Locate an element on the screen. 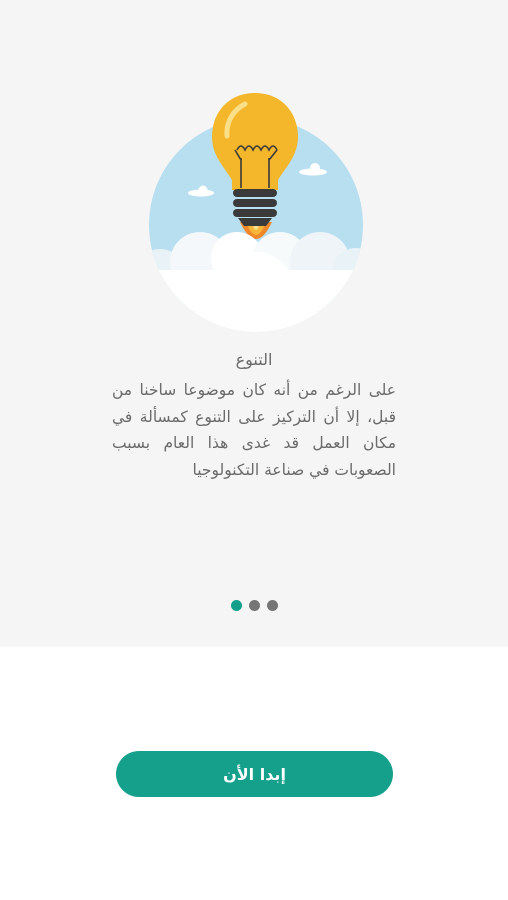 This screenshot has width=508, height=900. slide-title: التنوع is located at coordinates (254, 359).